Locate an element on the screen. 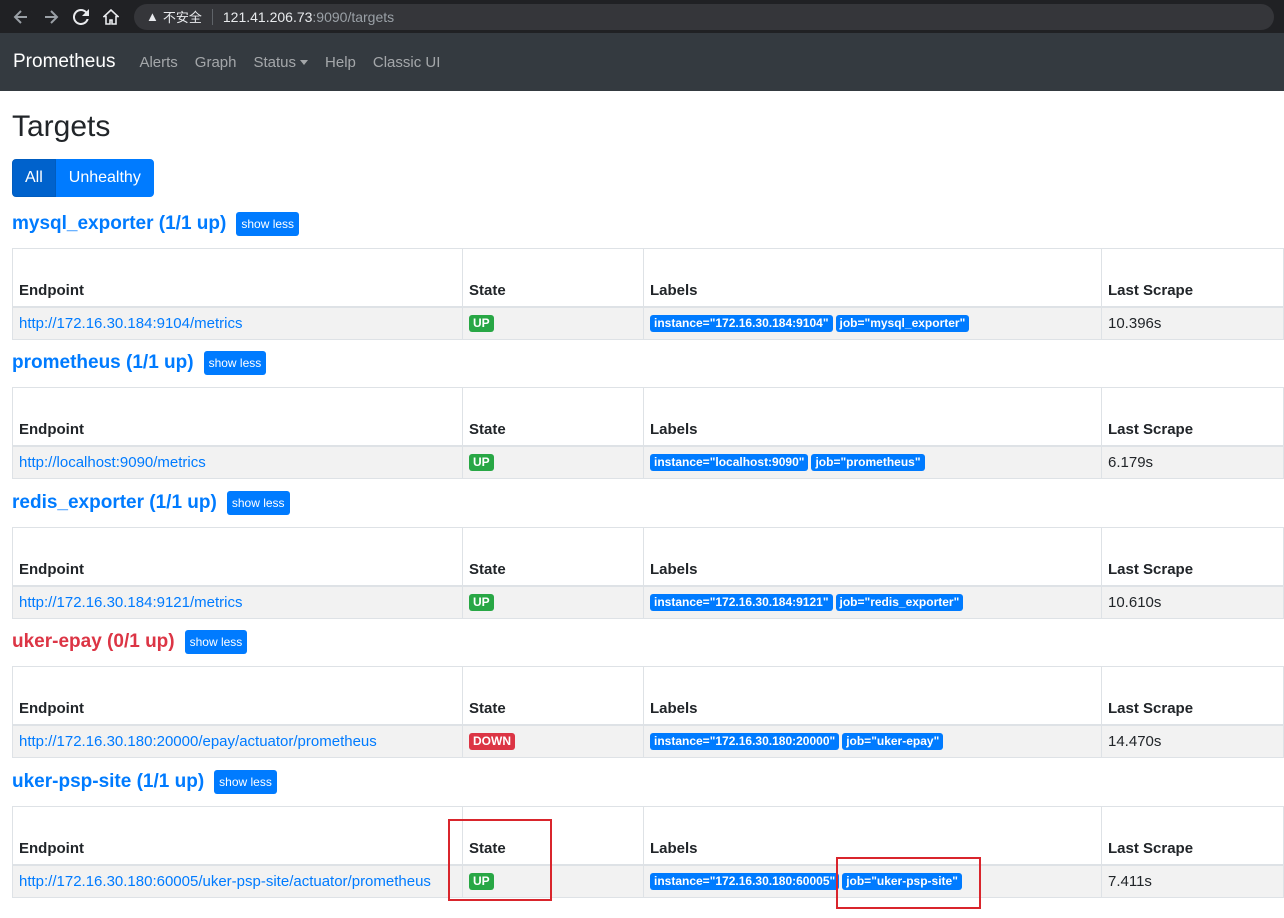 This screenshot has width=1284, height=918. label-badge: job="uker-psp-site" is located at coordinates (902, 882).